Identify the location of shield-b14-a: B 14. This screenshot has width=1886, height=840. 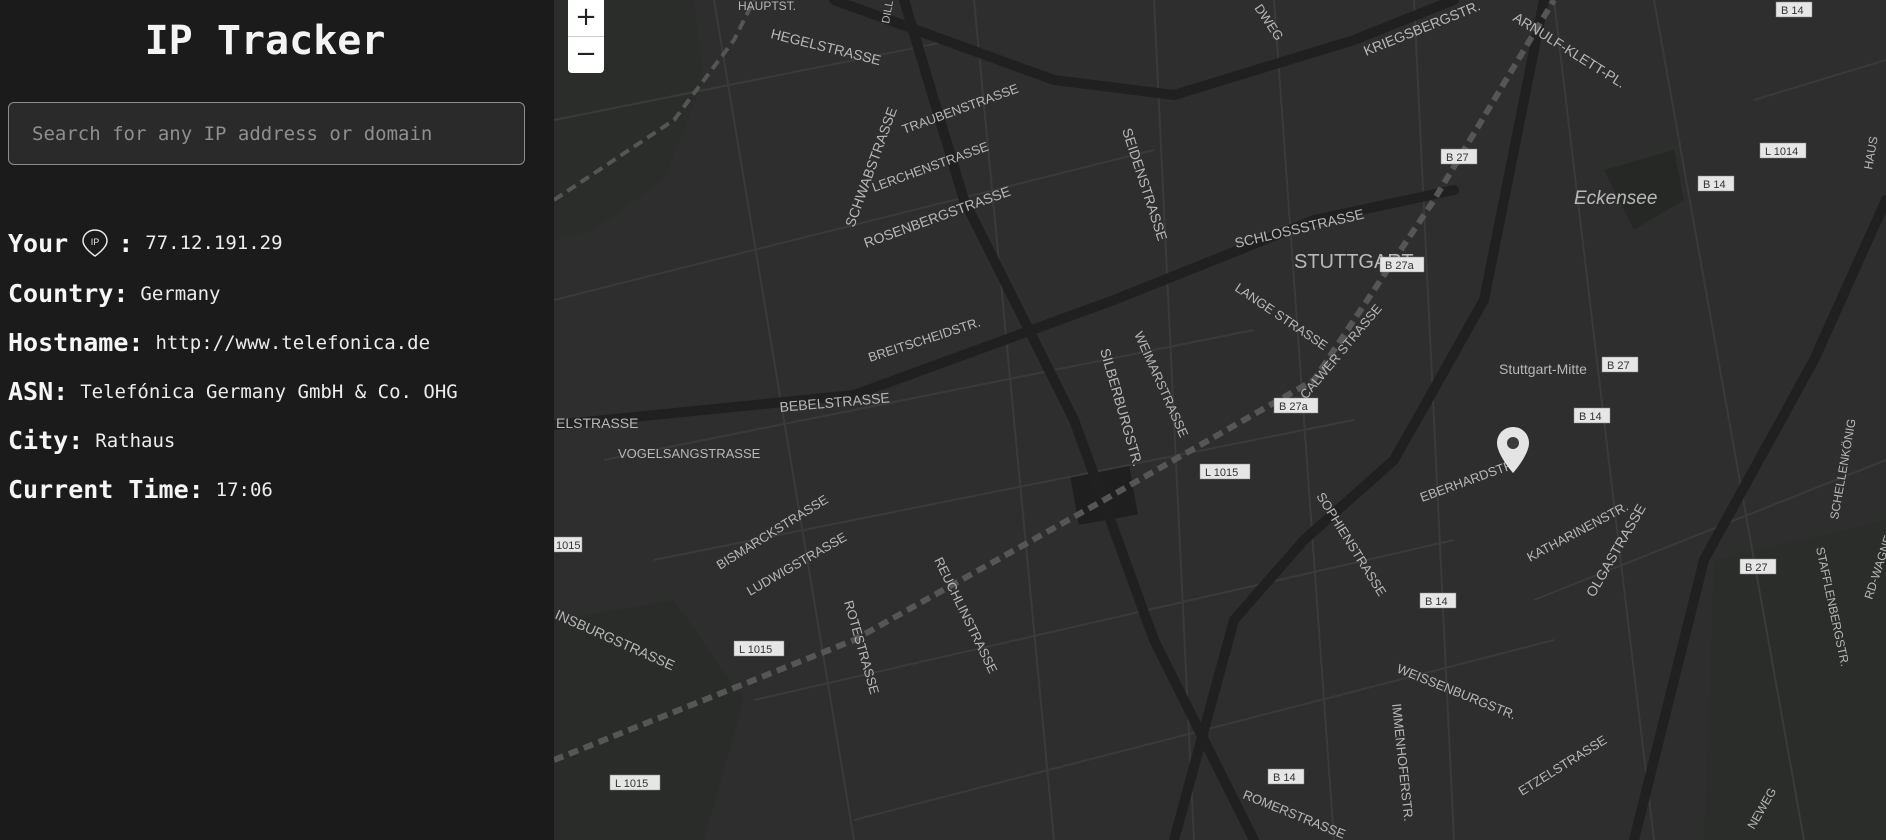
(1794, 9).